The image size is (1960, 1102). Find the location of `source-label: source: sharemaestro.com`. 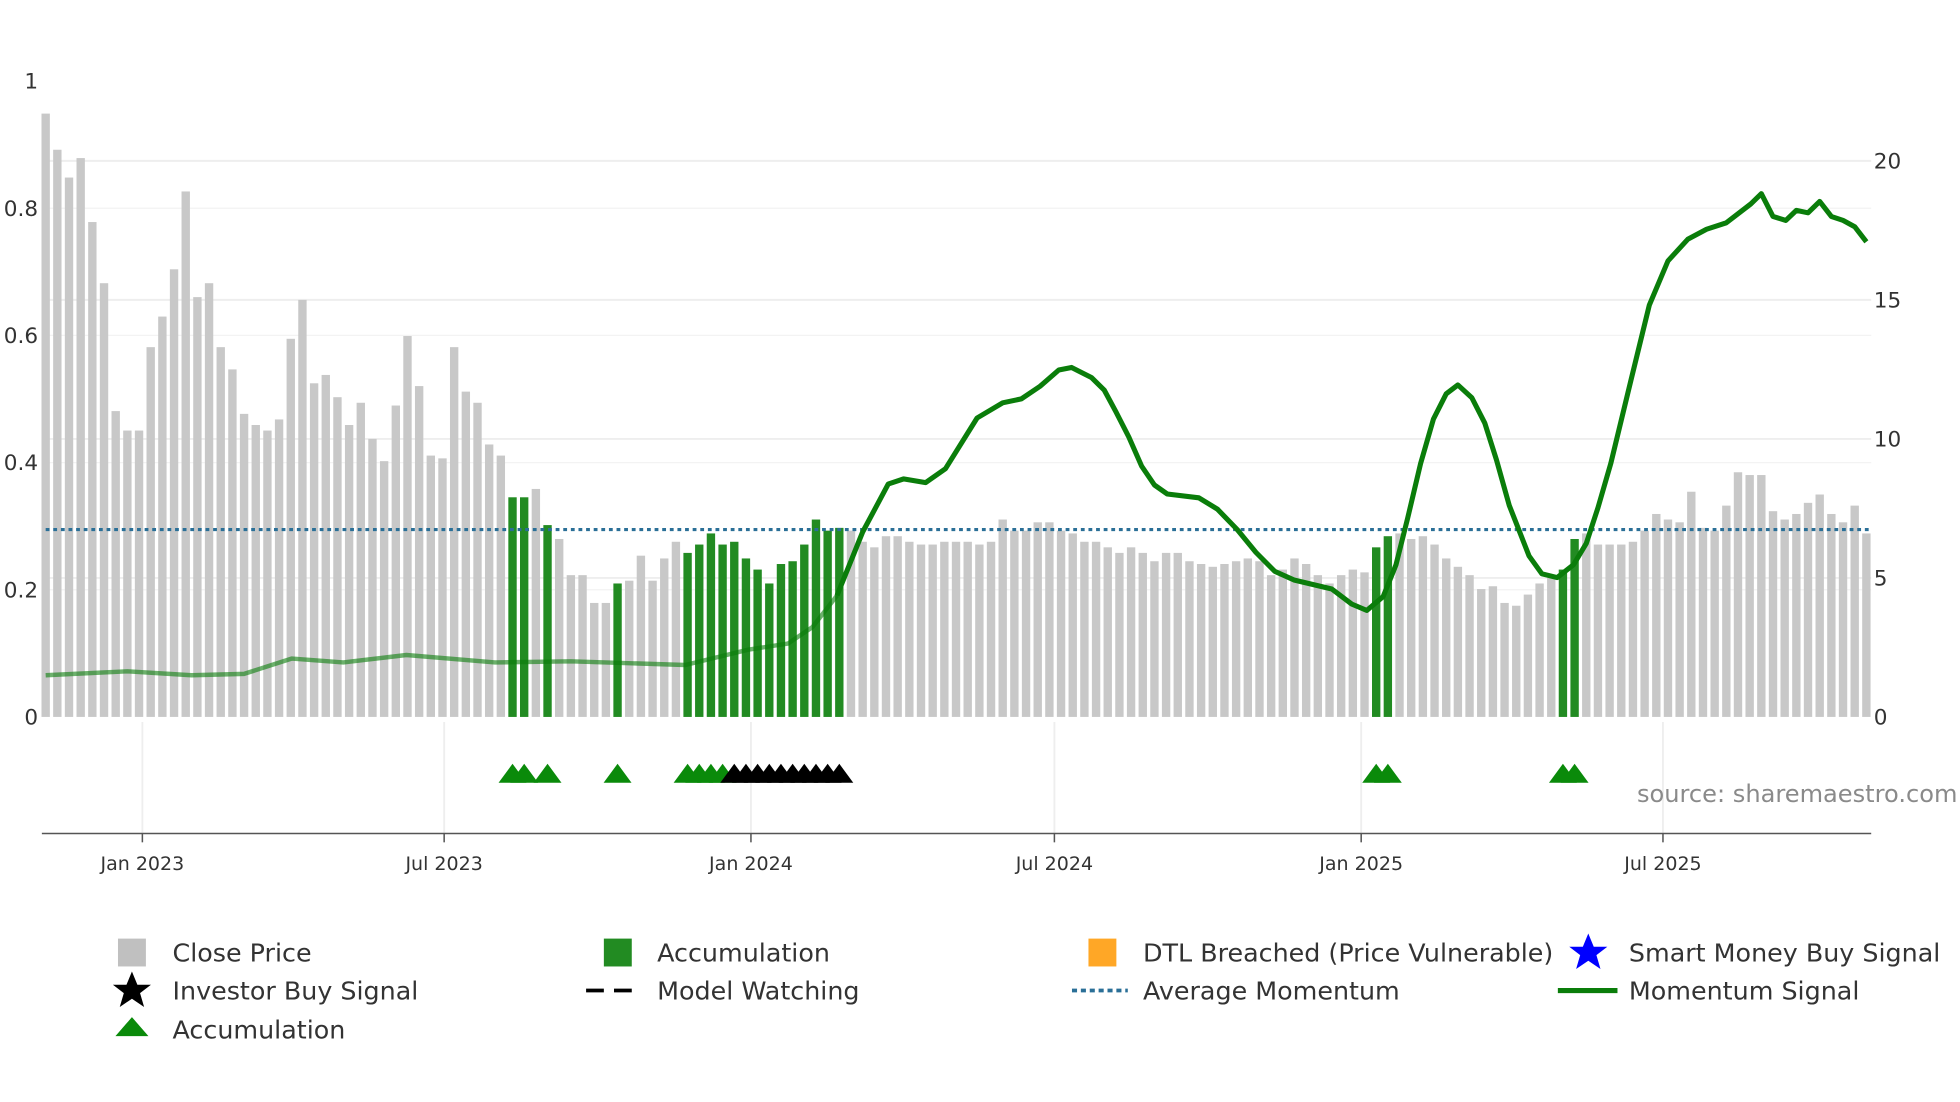

source-label: source: sharemaestro.com is located at coordinates (1797, 794).